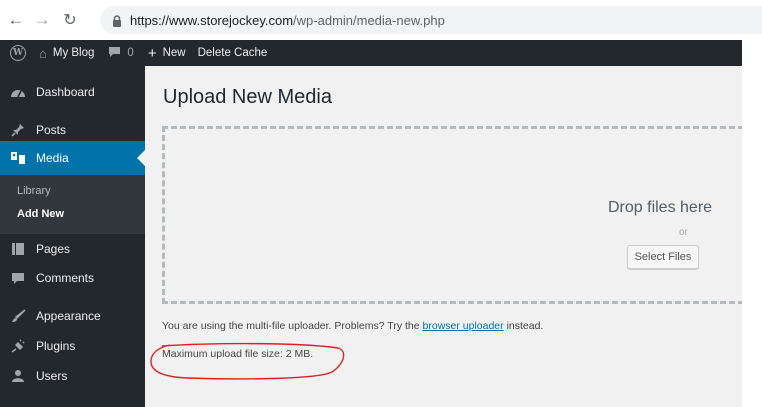  I want to click on page-right-margin, so click(752, 223).